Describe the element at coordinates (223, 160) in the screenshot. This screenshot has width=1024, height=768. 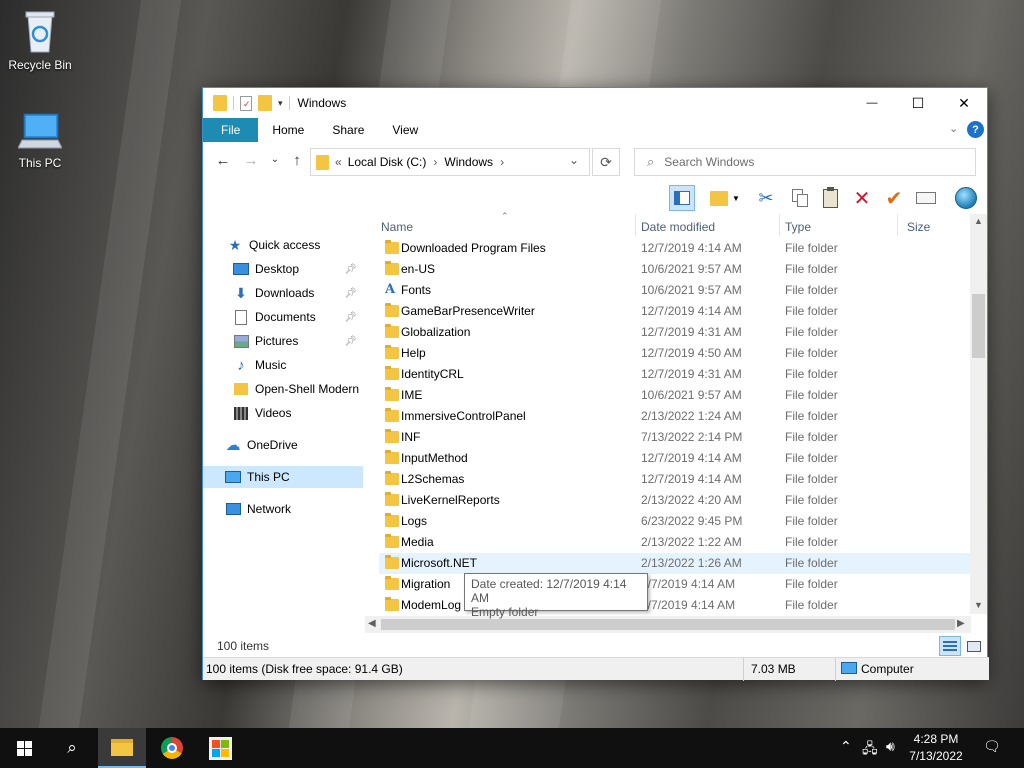
I see `back-arrow-icon: ←` at that location.